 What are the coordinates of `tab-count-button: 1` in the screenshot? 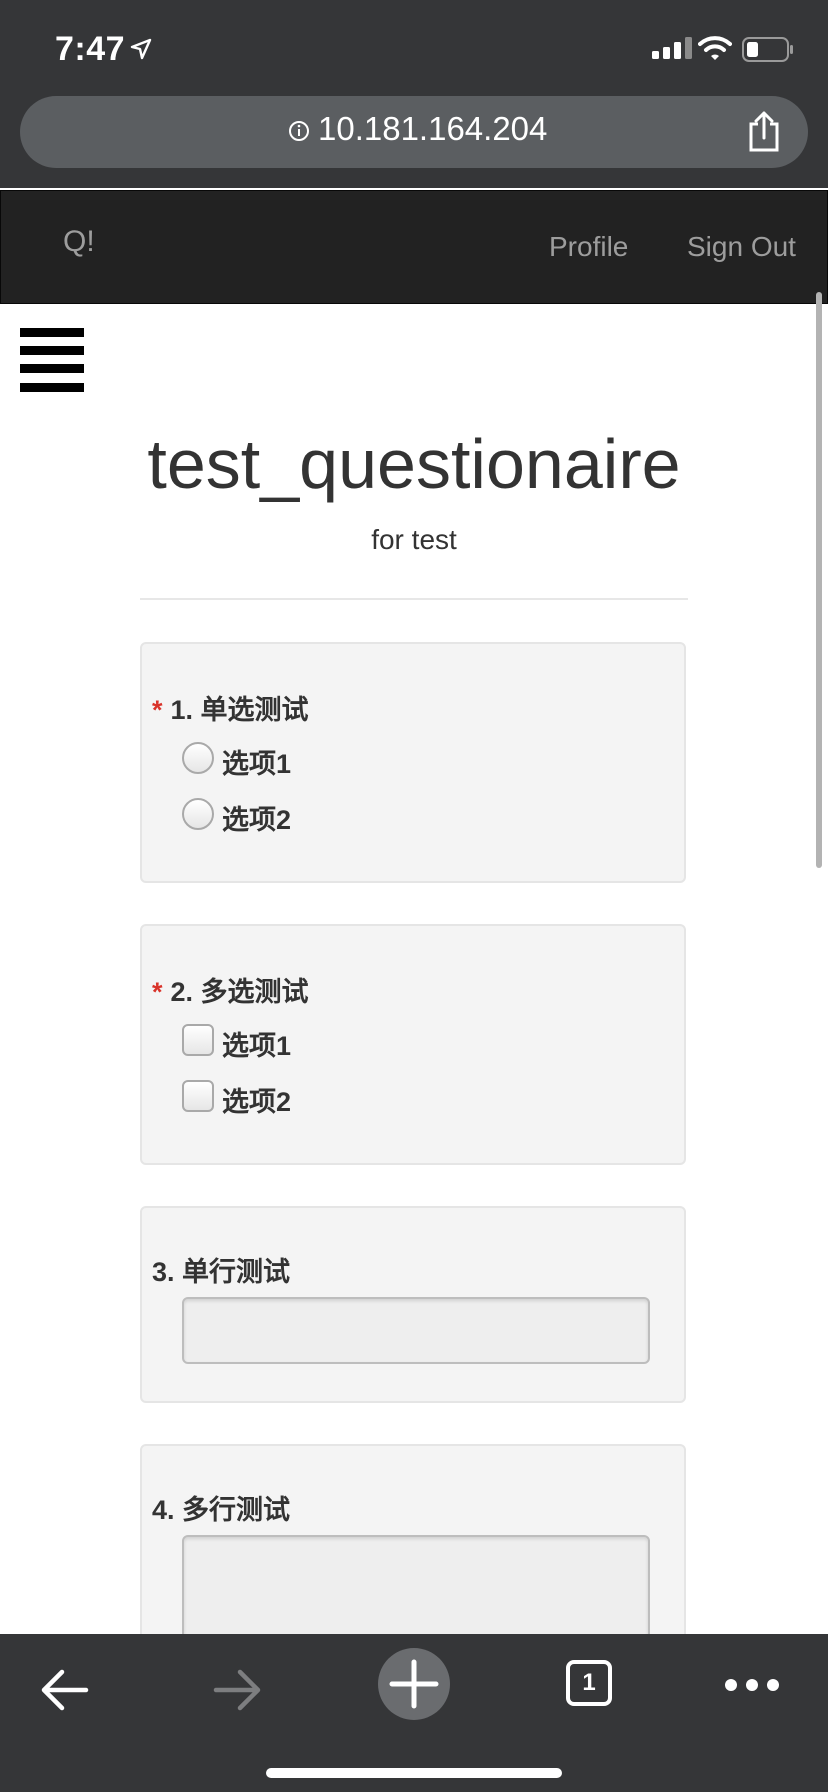 It's located at (589, 1683).